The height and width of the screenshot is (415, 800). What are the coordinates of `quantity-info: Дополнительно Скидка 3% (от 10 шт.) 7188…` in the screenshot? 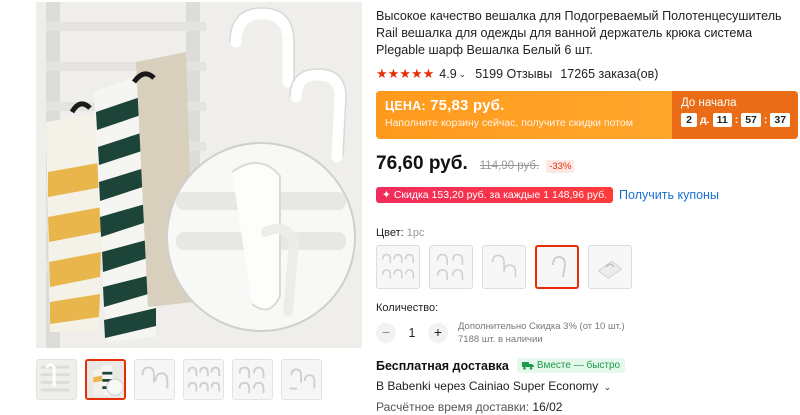 It's located at (541, 333).